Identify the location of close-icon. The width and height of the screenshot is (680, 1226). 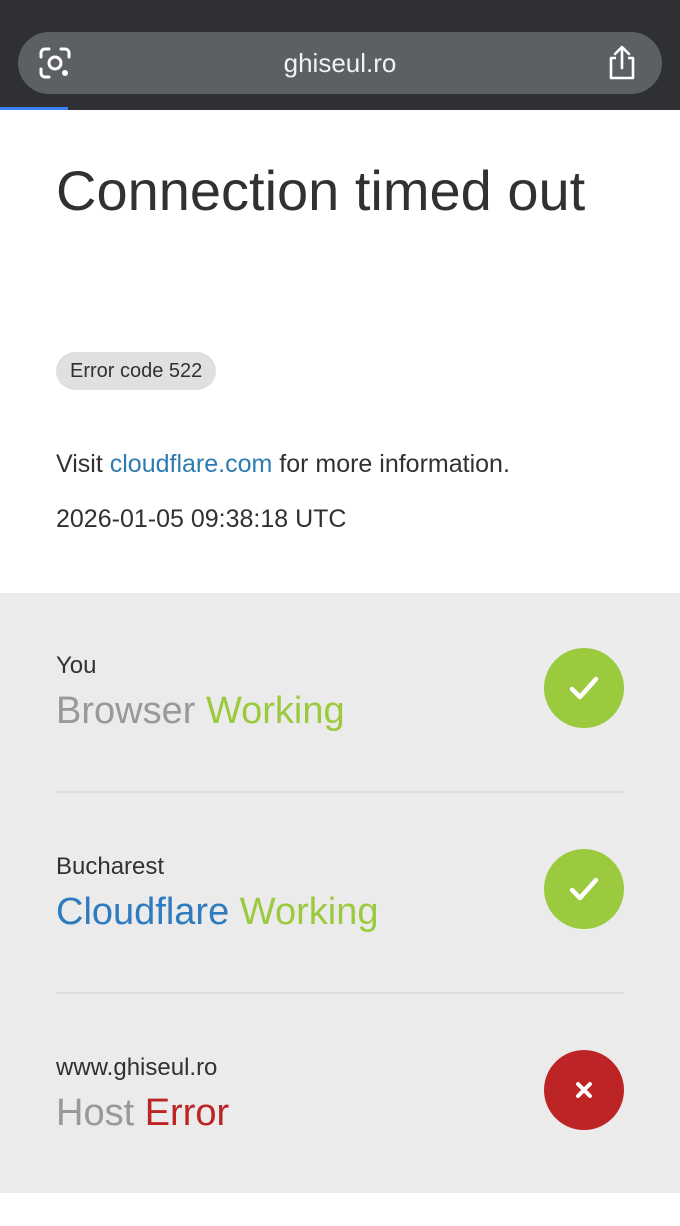
(584, 1090).